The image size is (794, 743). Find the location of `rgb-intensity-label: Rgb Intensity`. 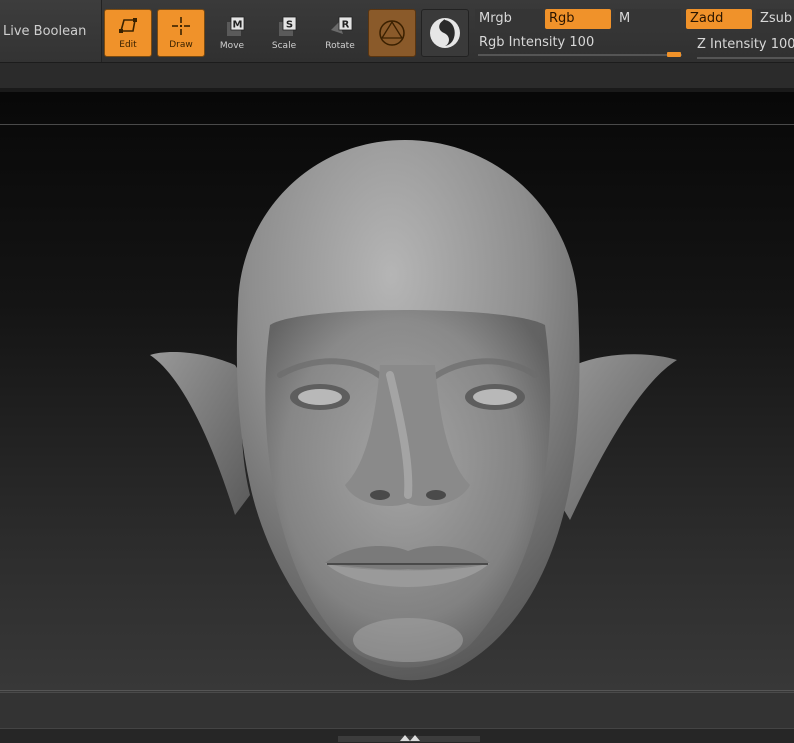

rgb-intensity-label: Rgb Intensity is located at coordinates (522, 42).